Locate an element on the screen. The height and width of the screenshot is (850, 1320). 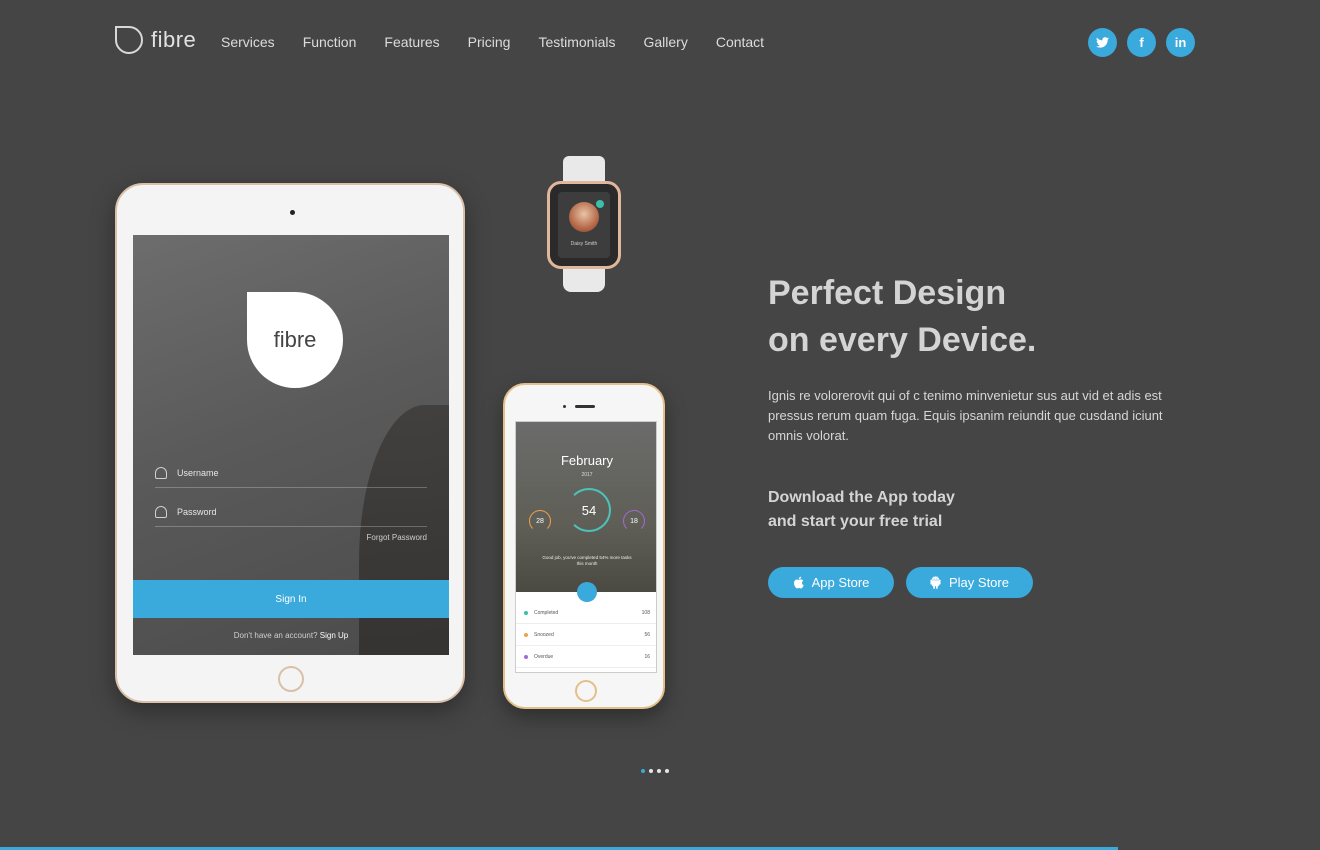
brand-logo: fibre is located at coordinates (155, 40).